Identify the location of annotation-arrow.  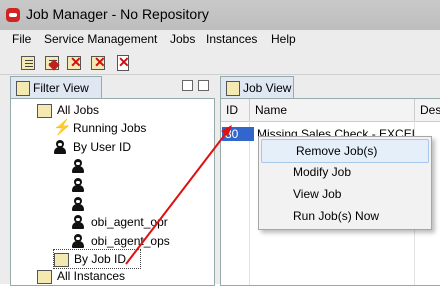
(178, 195).